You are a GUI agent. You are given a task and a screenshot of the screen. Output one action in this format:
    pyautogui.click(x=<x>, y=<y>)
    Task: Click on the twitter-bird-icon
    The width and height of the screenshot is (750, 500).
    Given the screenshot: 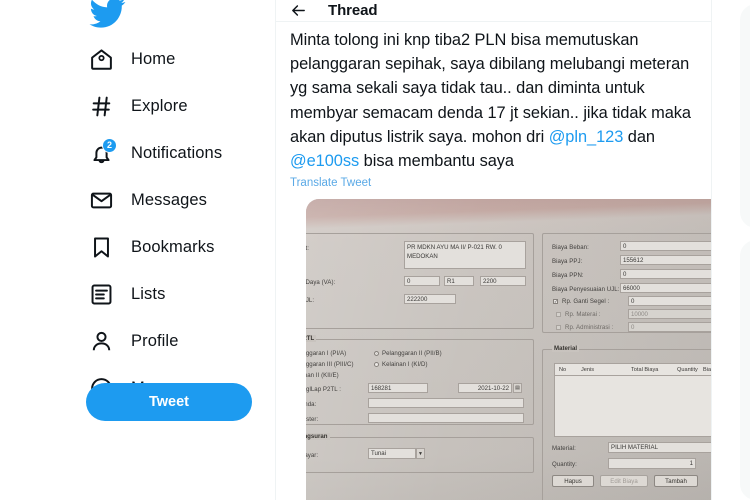 What is the action you would take?
    pyautogui.click(x=107, y=16)
    